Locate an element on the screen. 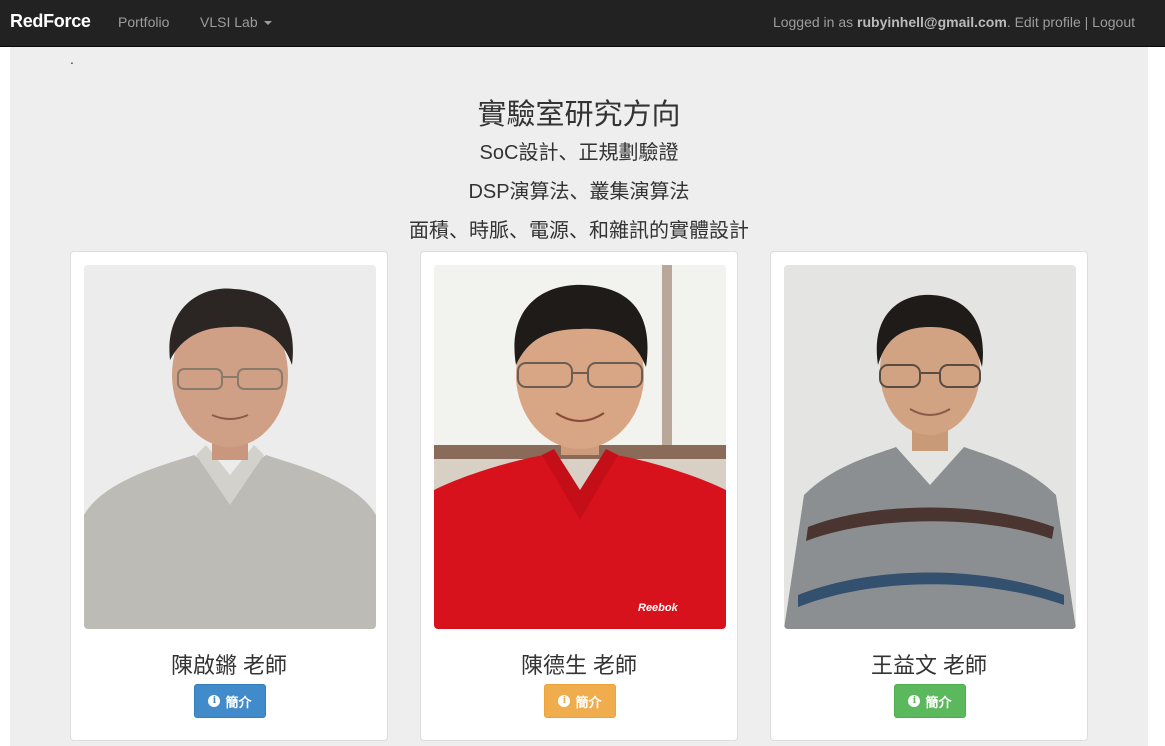 Image resolution: width=1165 pixels, height=746 pixels. professor-name: 陳德生 老師 is located at coordinates (579, 665).